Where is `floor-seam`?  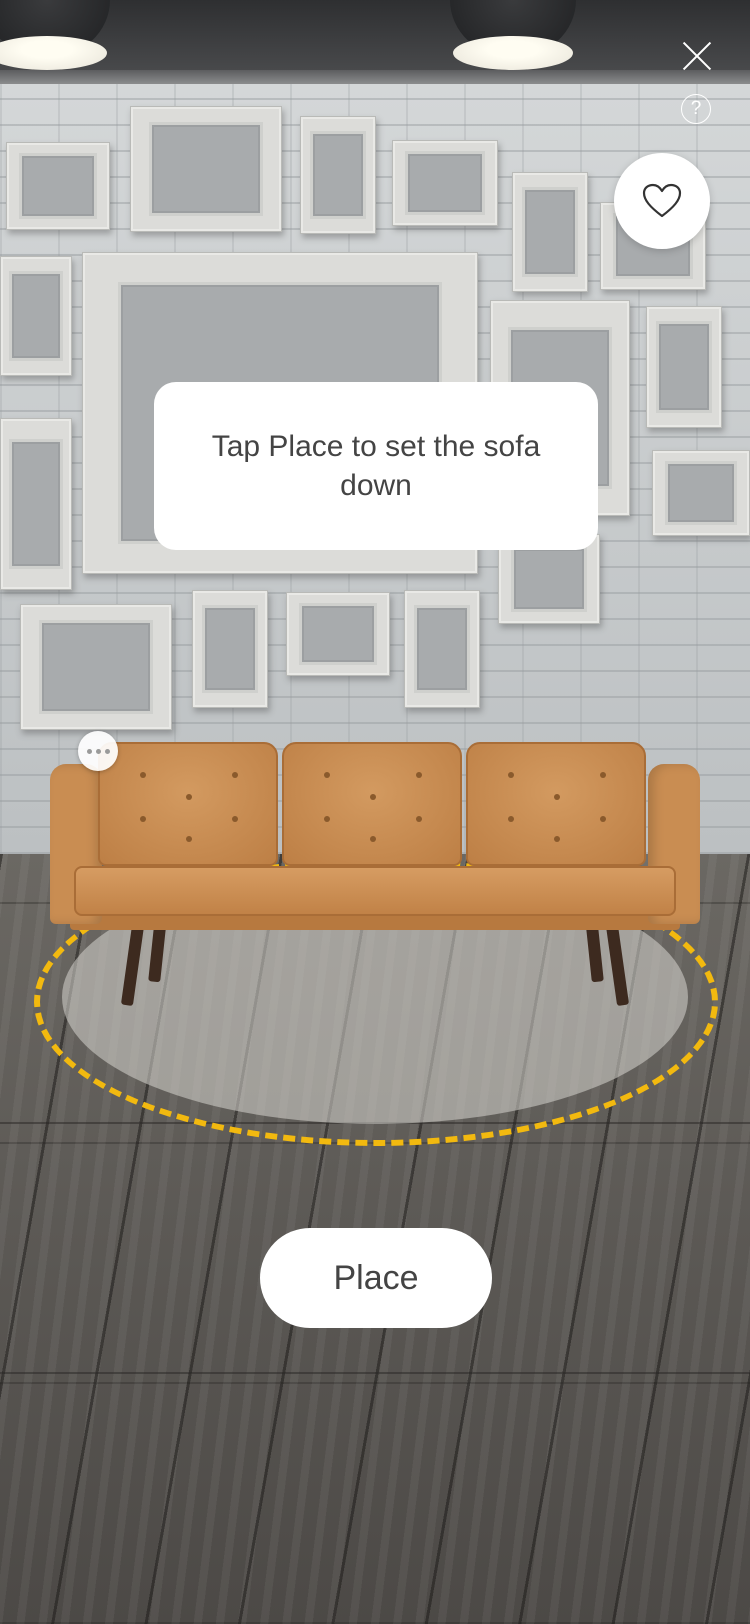
floor-seam is located at coordinates (375, 1373).